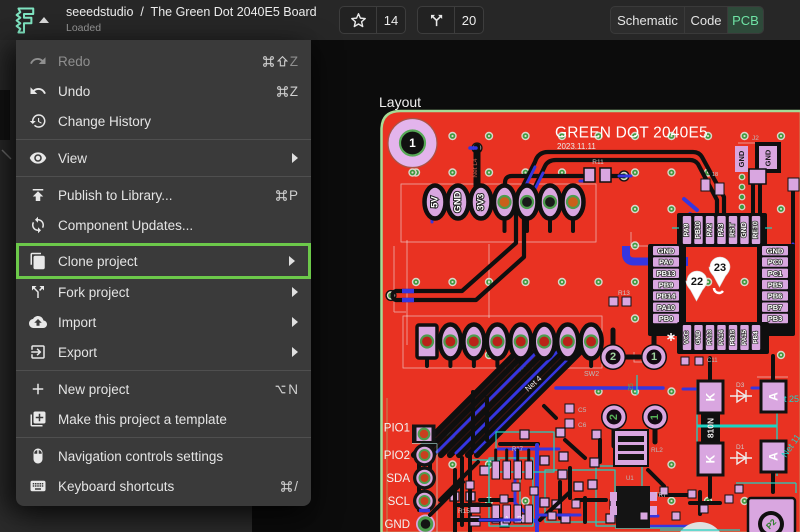 Image resolution: width=800 pixels, height=532 pixels. I want to click on svg-text: PB13, so click(666, 273).